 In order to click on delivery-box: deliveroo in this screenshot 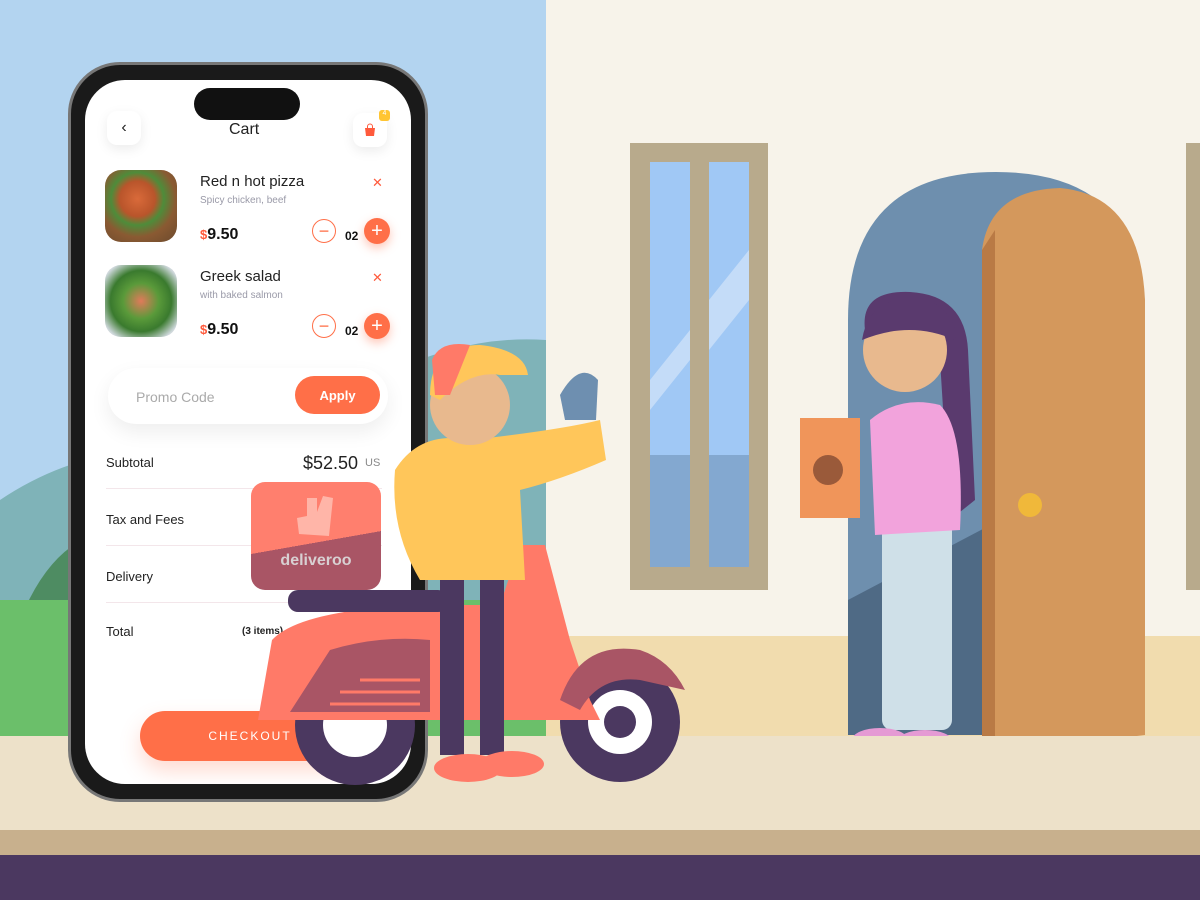, I will do `click(316, 536)`.